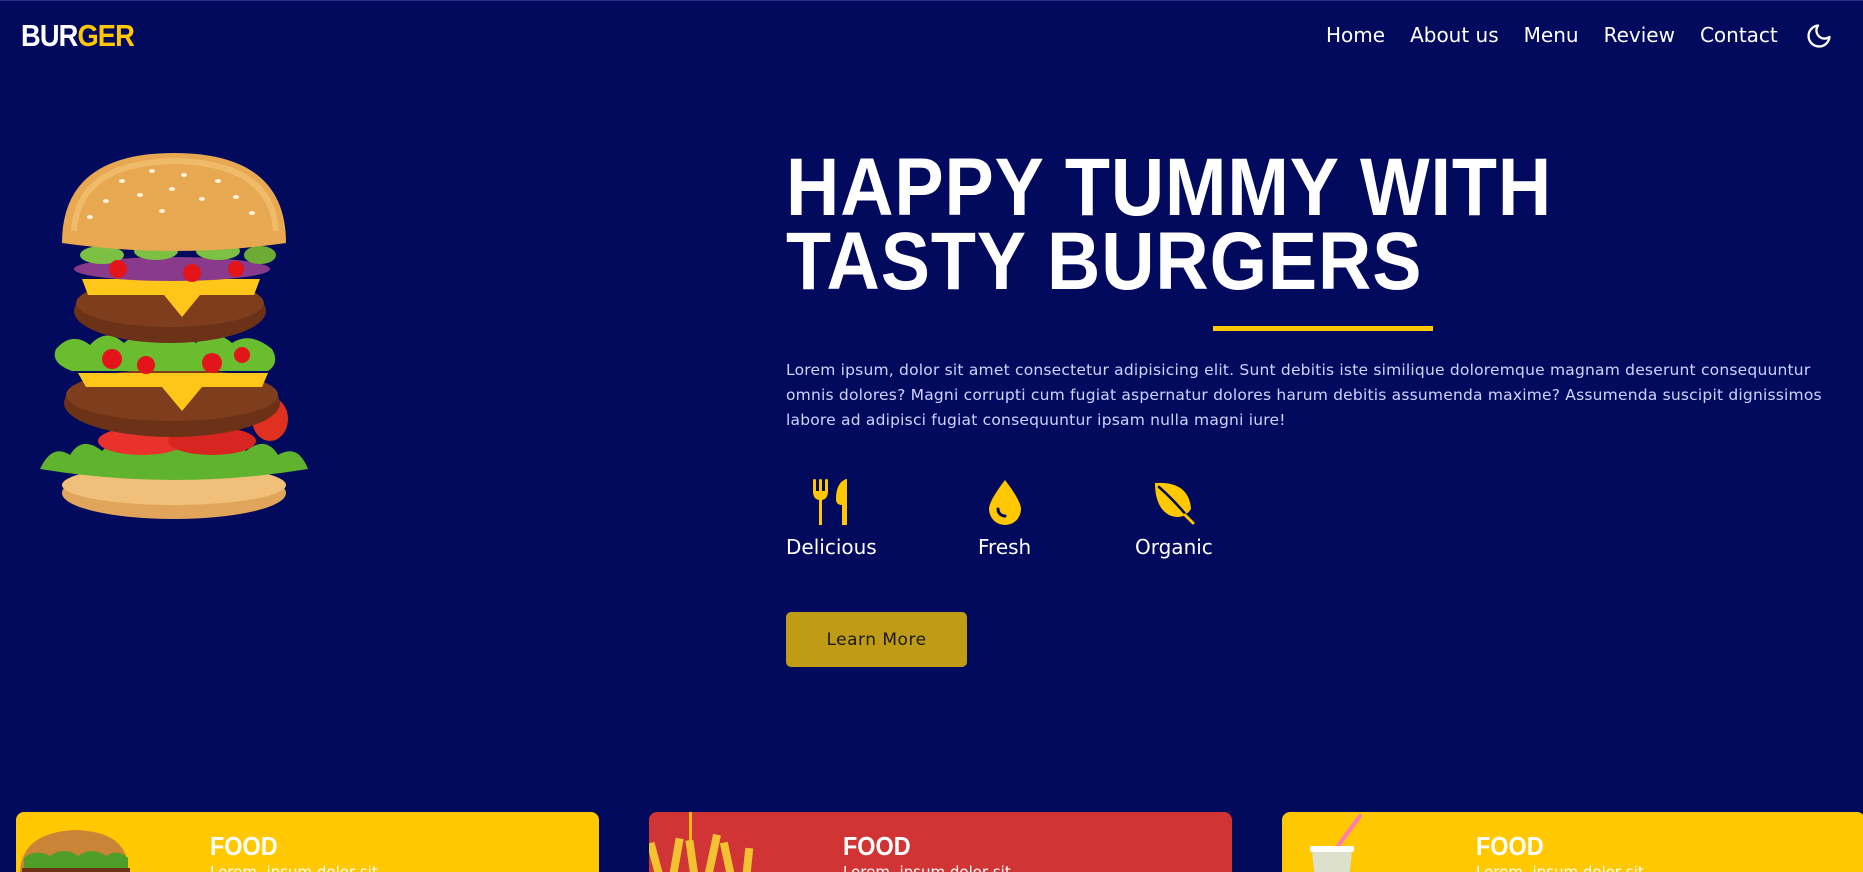  I want to click on features-list: Delicious Fresh Organic, so click(1036, 524).